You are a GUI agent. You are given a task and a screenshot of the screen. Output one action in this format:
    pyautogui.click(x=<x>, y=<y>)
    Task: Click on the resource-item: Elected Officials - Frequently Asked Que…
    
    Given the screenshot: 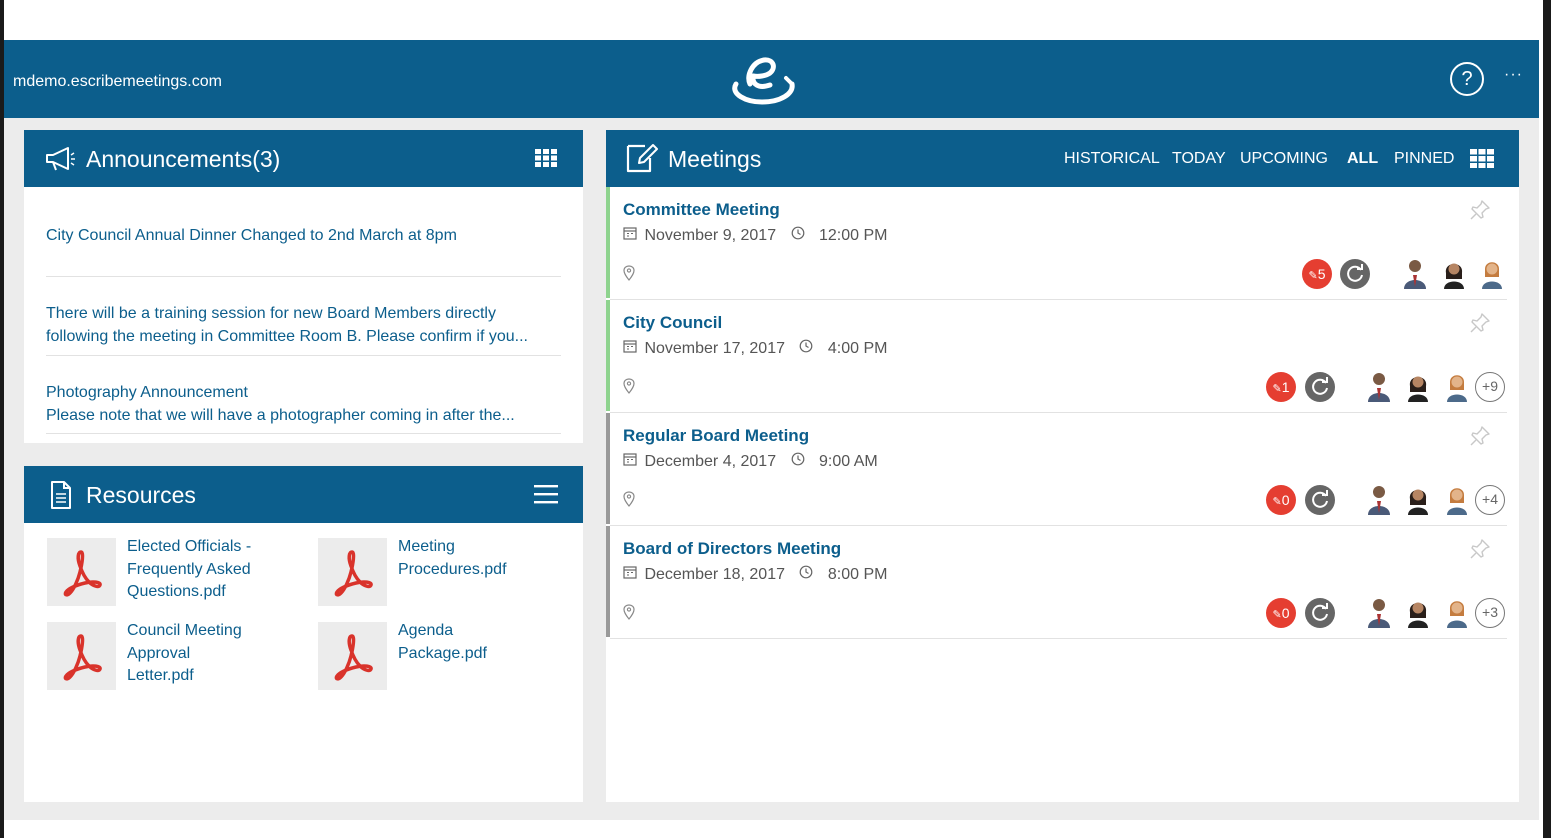 What is the action you would take?
    pyautogui.click(x=177, y=576)
    